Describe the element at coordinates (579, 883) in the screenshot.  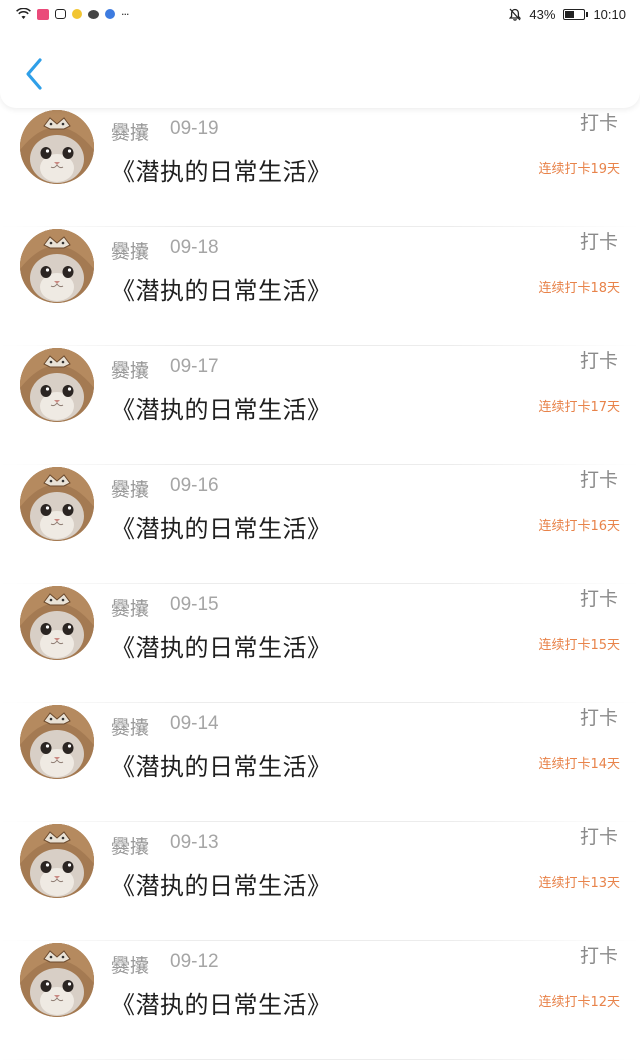
I see `streak-label: 连续打卡13天` at that location.